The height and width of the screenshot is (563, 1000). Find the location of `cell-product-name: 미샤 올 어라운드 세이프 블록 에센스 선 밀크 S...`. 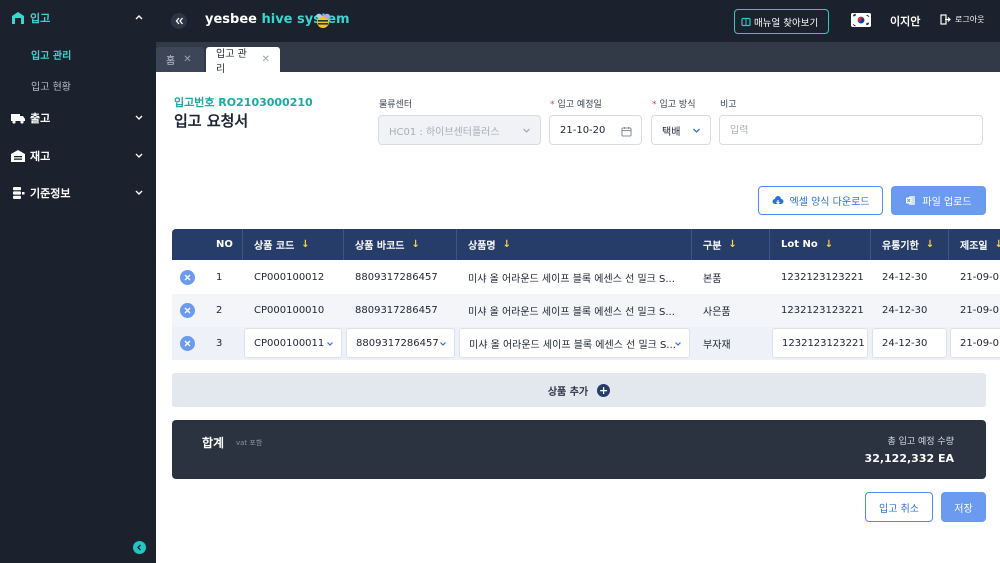

cell-product-name: 미샤 올 어라운드 세이프 블록 에센스 선 밀크 S... is located at coordinates (571, 279).